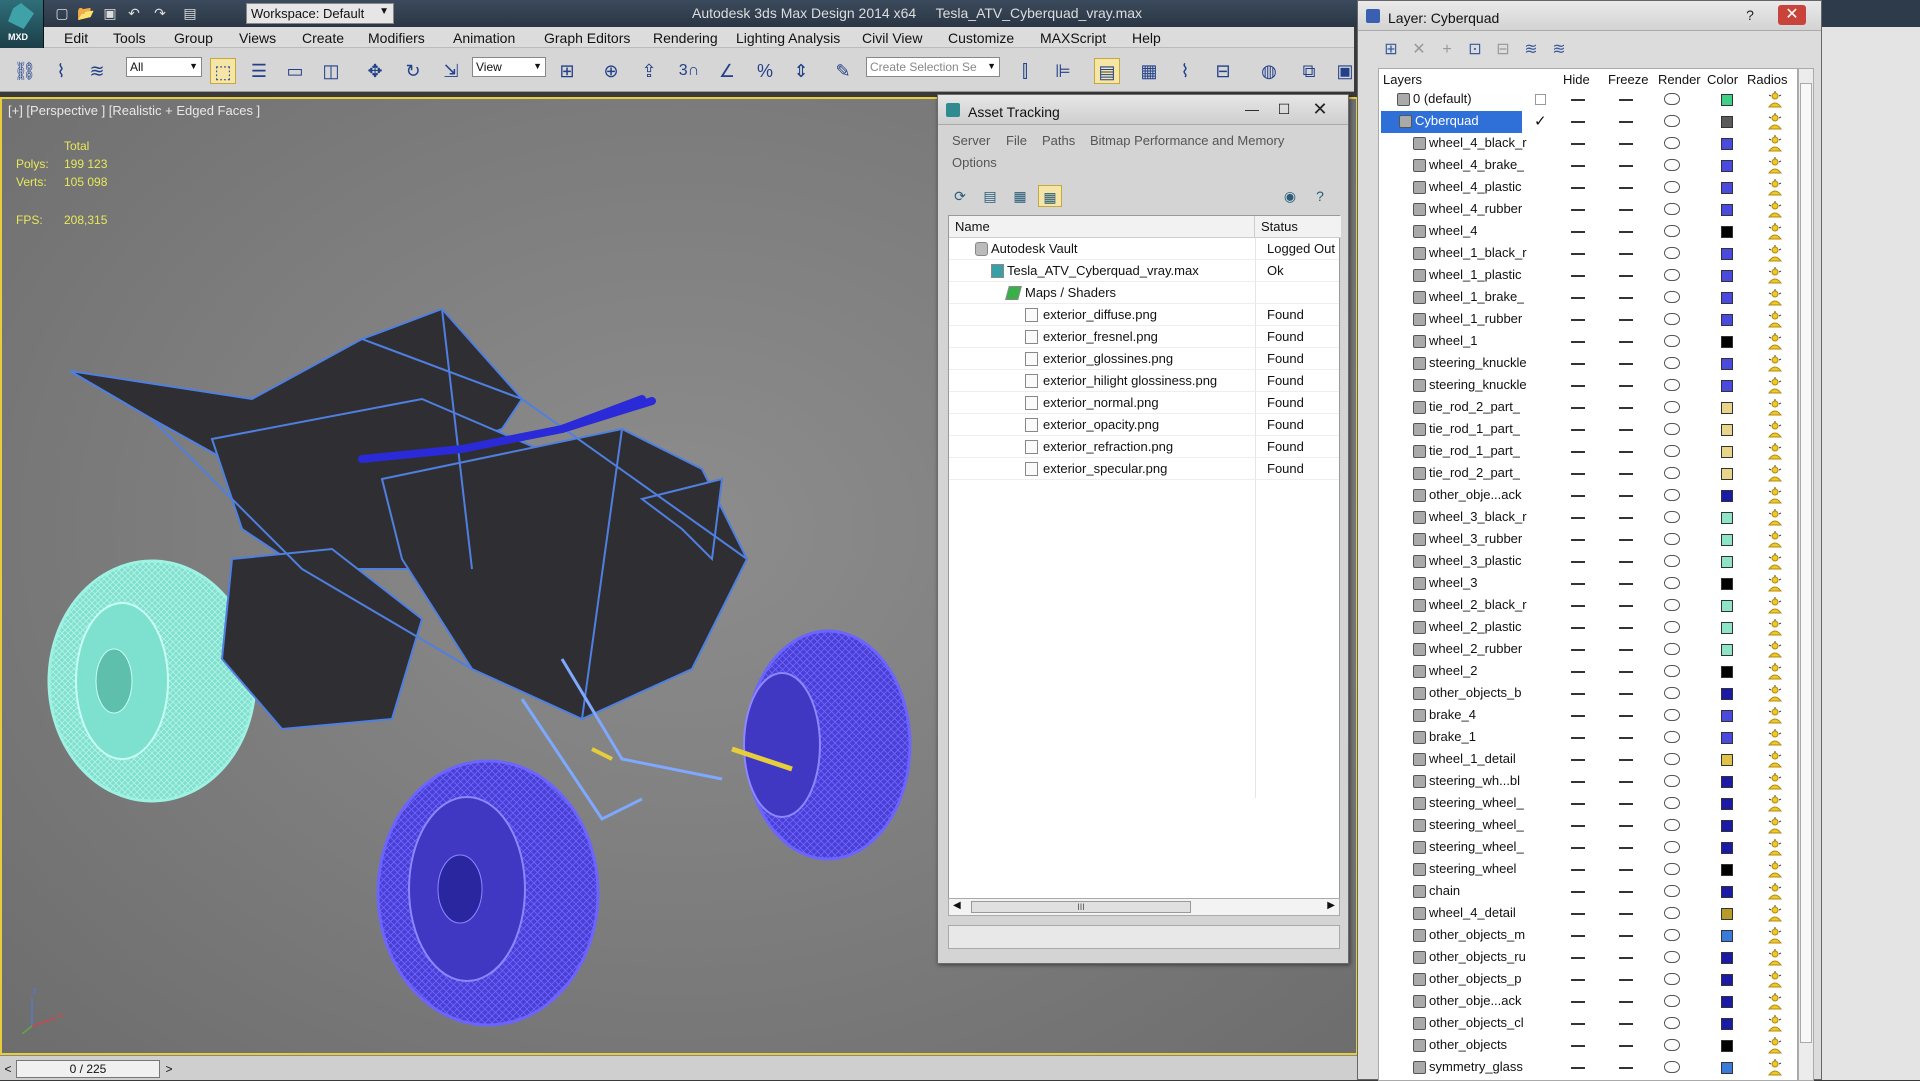  Describe the element at coordinates (892, 38) in the screenshot. I see `menu-civil-view: Civil View` at that location.